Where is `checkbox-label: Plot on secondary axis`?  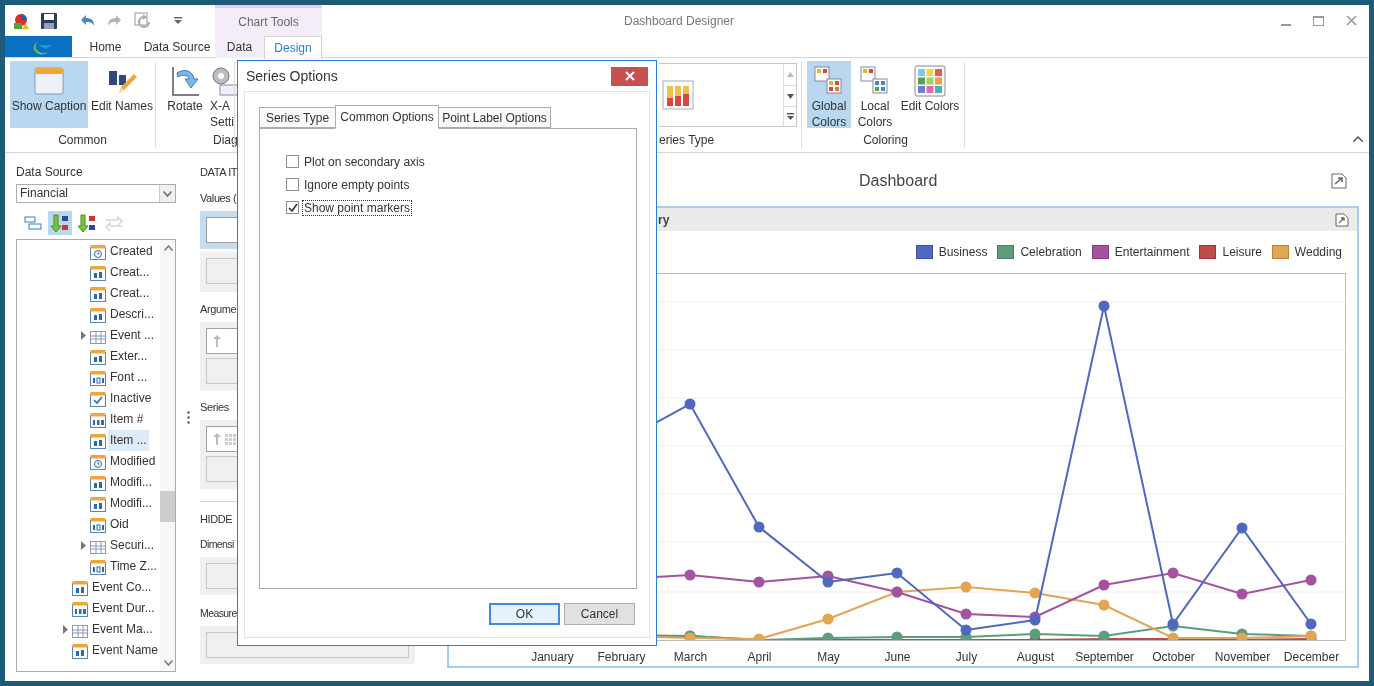
checkbox-label: Plot on secondary axis is located at coordinates (364, 161).